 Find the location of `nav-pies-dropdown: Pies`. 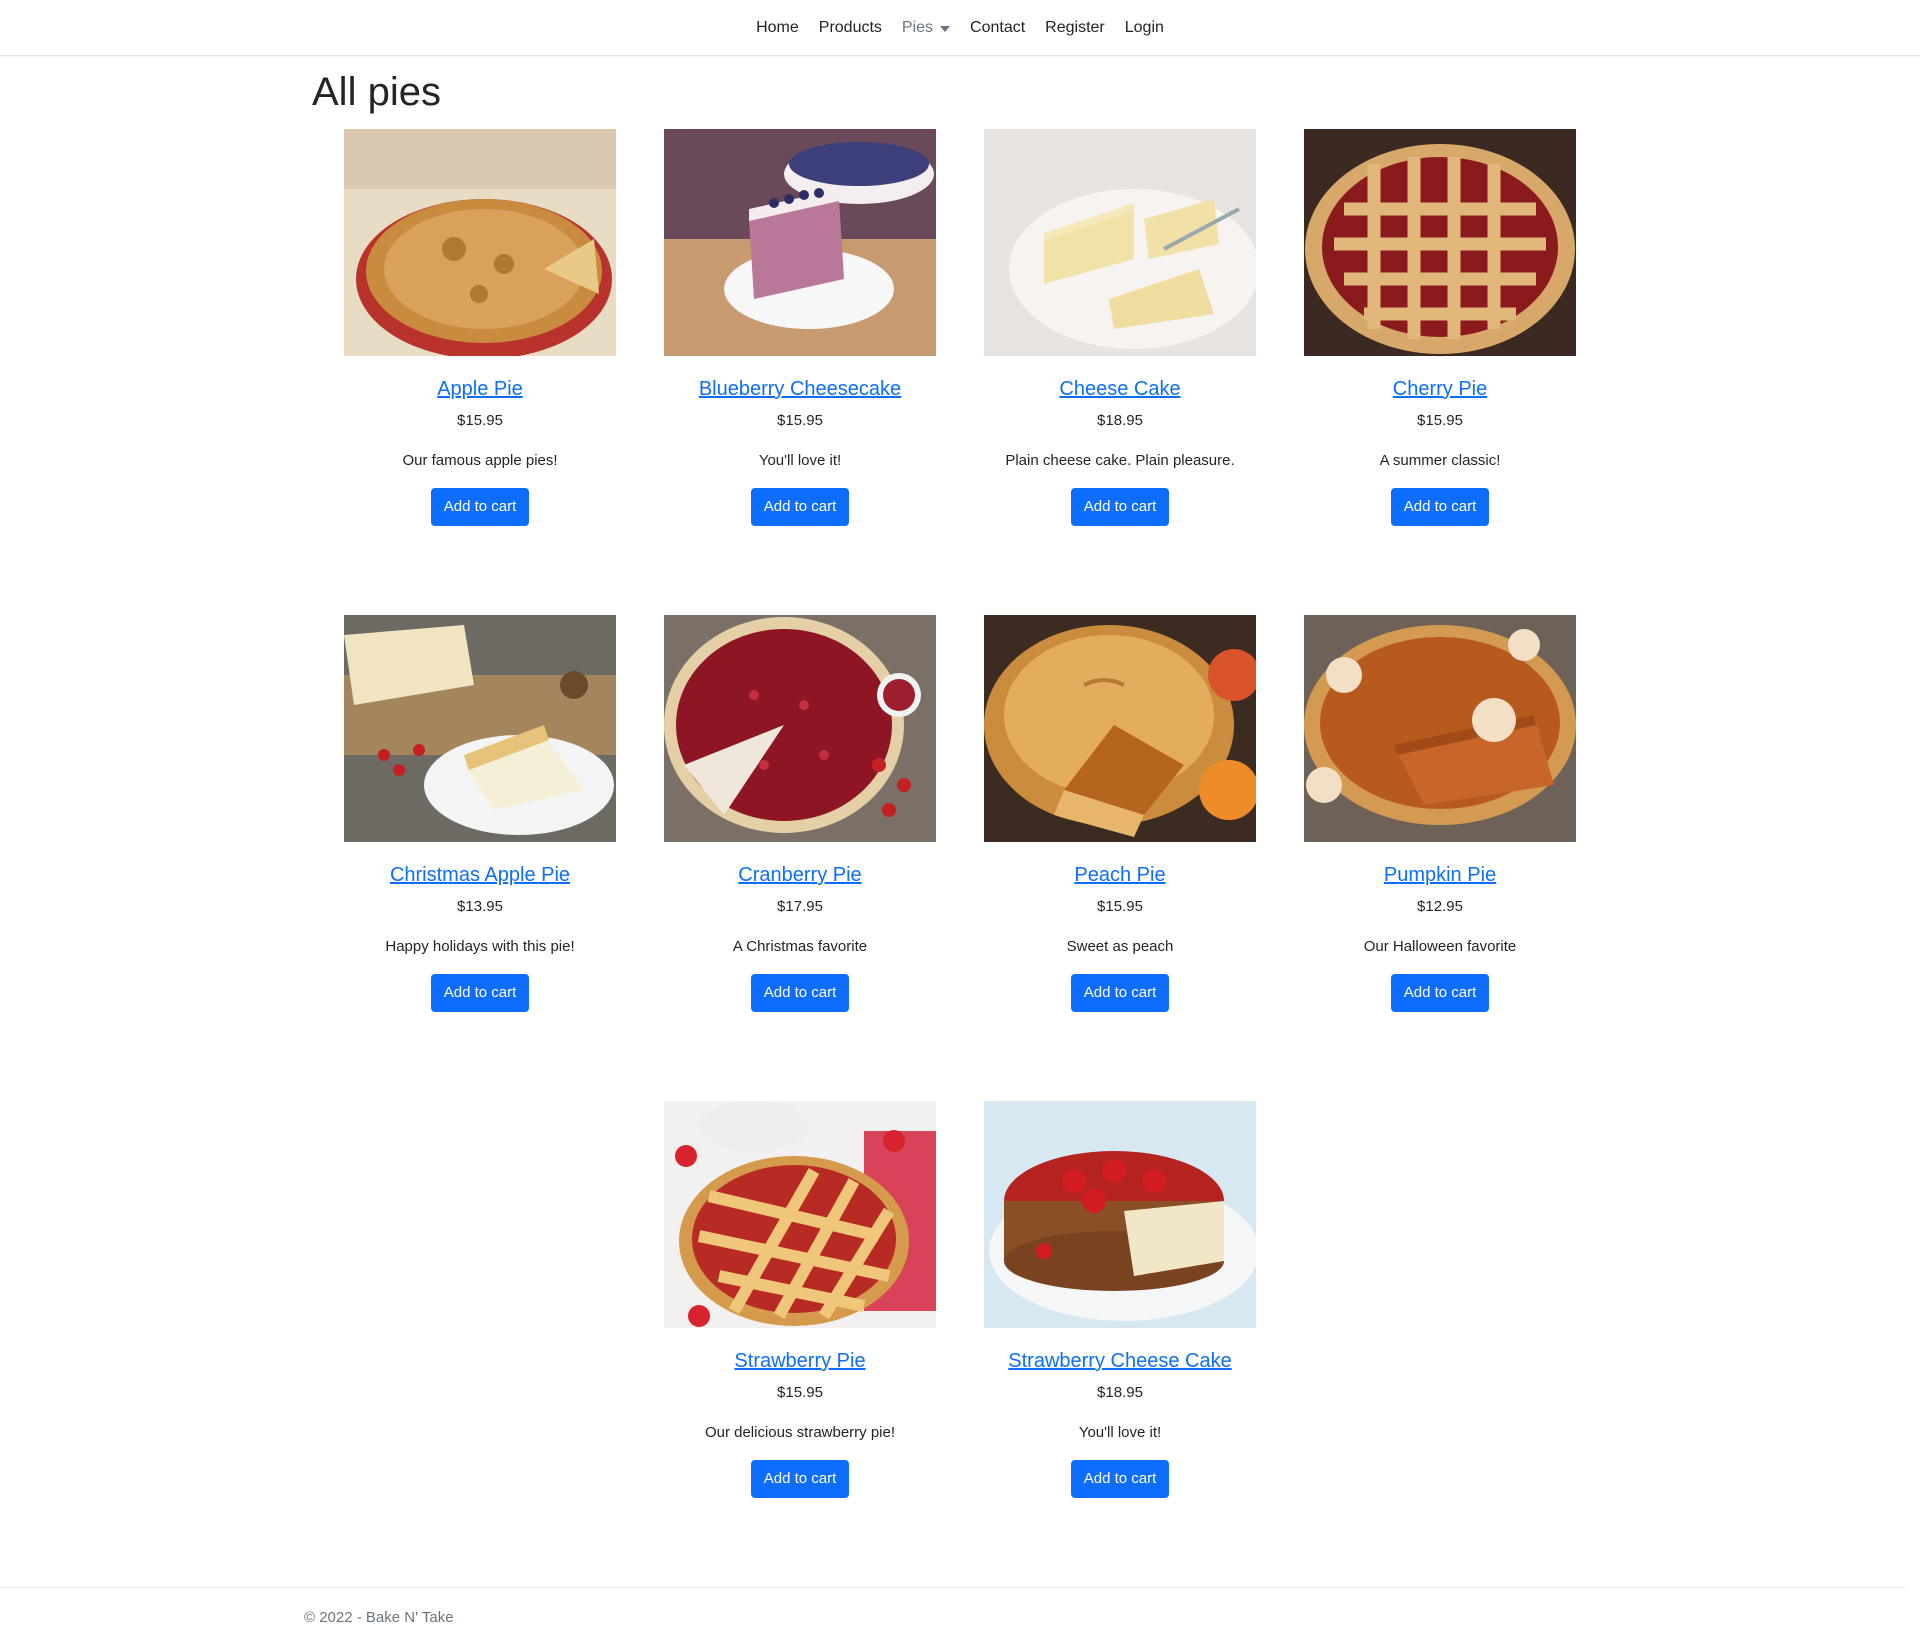

nav-pies-dropdown: Pies is located at coordinates (926, 28).